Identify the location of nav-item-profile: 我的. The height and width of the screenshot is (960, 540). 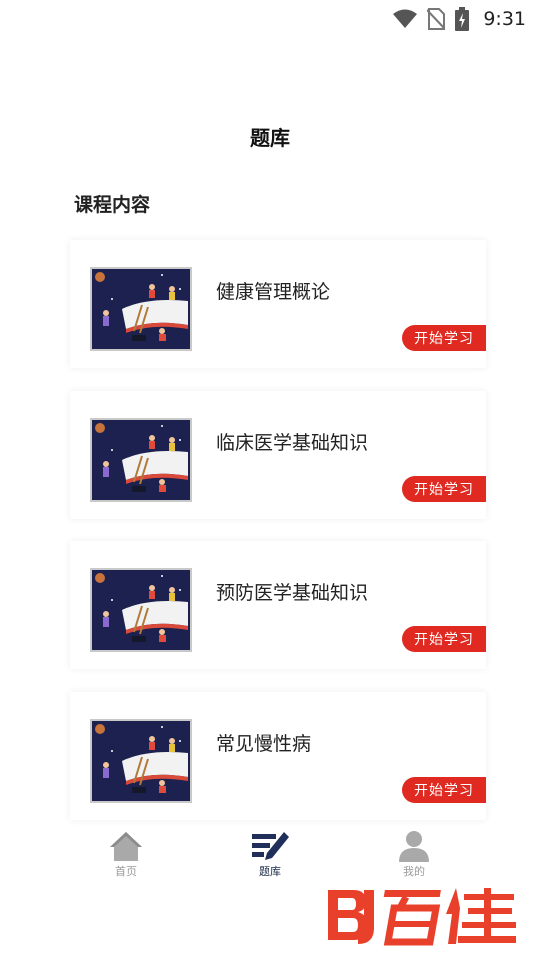
(414, 855).